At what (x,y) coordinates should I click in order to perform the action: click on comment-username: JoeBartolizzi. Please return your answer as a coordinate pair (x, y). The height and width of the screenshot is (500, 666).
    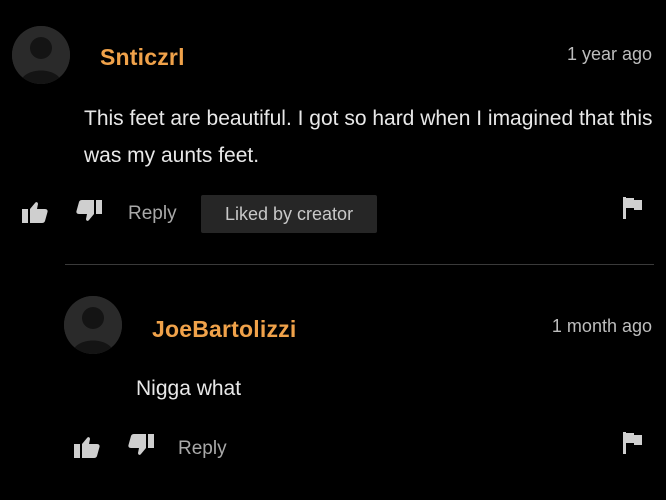
    Looking at the image, I should click on (224, 329).